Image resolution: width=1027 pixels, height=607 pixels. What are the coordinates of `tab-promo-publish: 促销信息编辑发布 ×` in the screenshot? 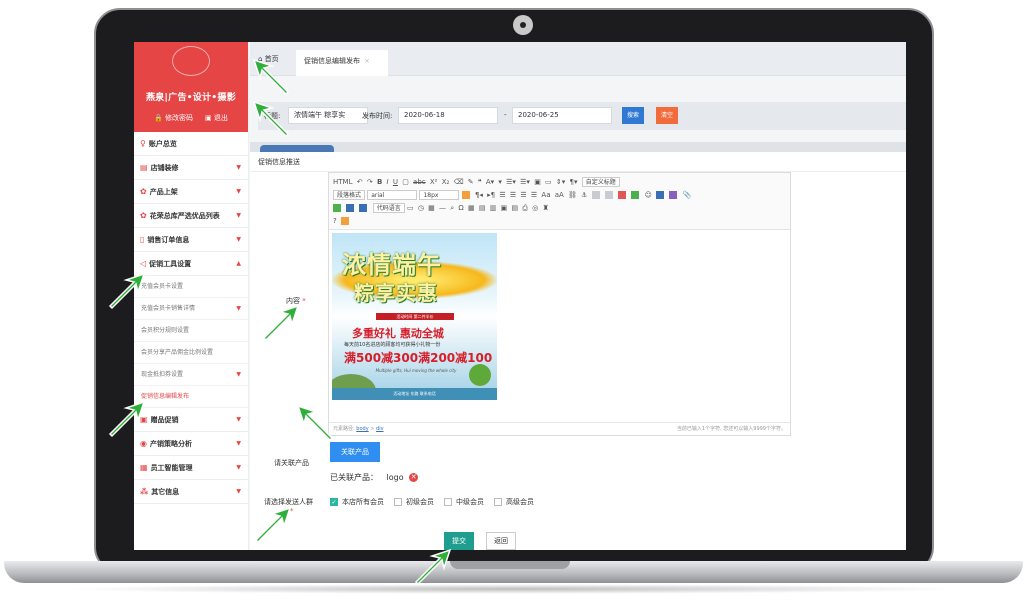 It's located at (342, 63).